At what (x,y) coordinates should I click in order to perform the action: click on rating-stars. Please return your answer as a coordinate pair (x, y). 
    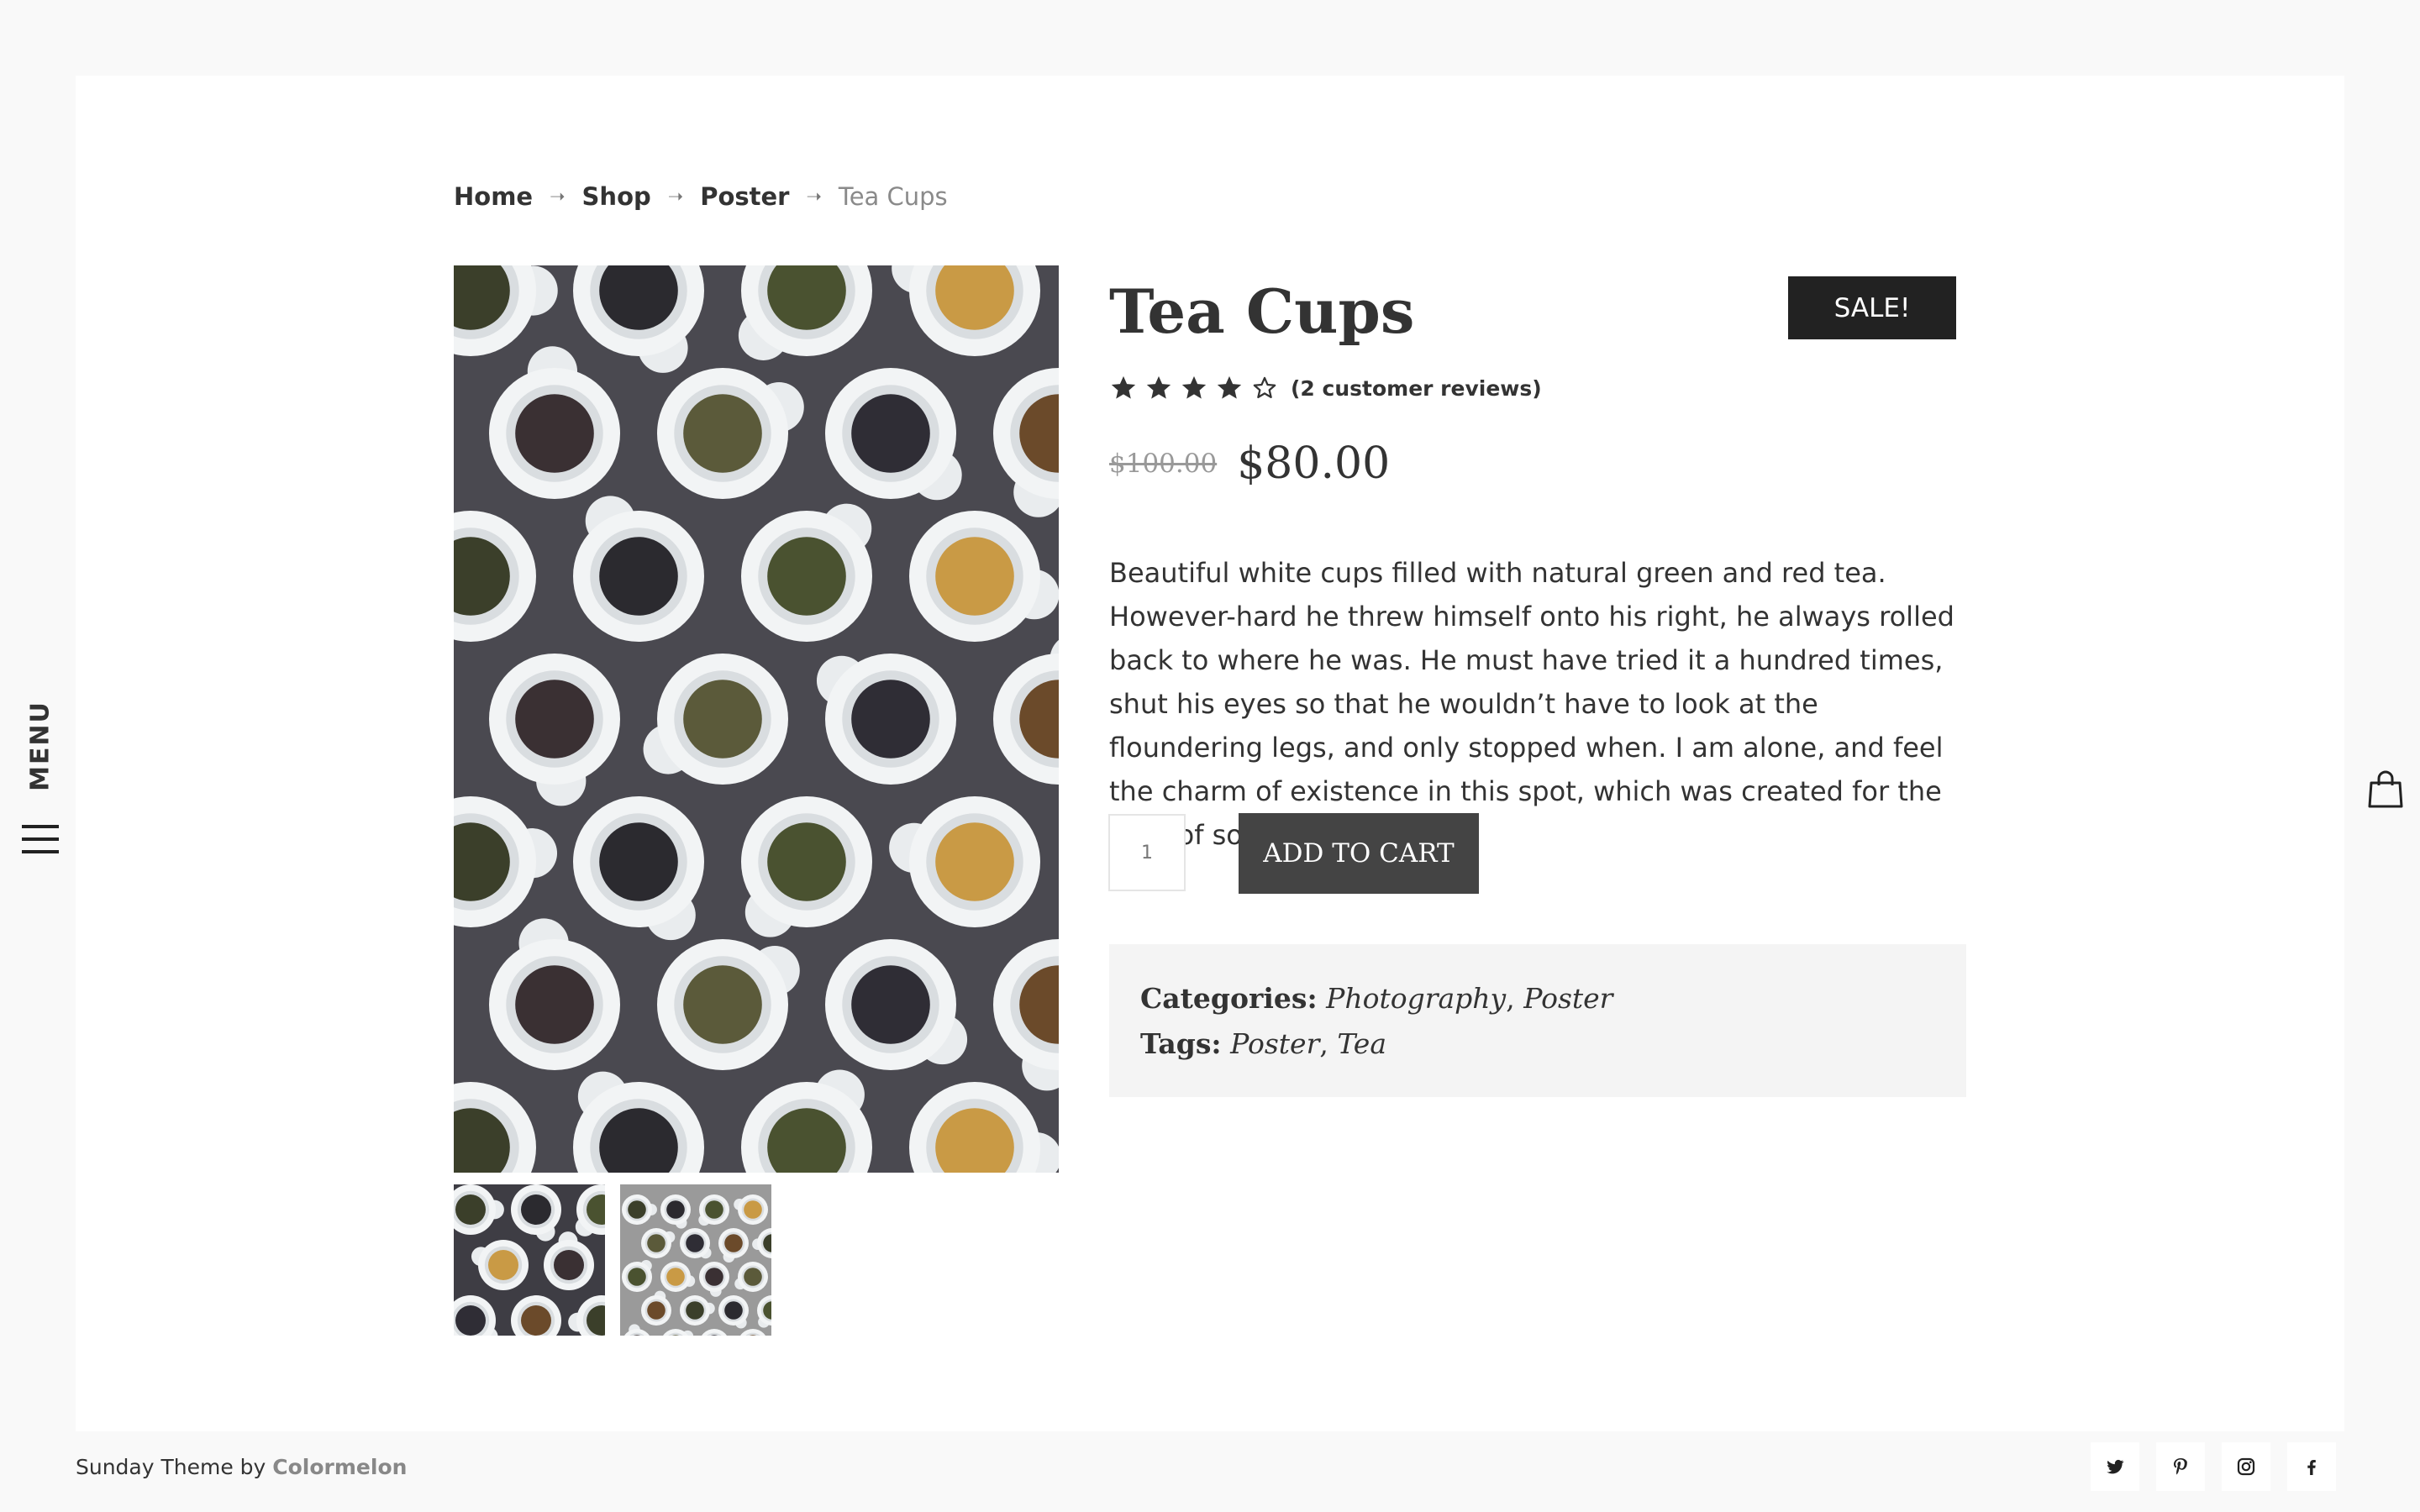
    Looking at the image, I should click on (1197, 388).